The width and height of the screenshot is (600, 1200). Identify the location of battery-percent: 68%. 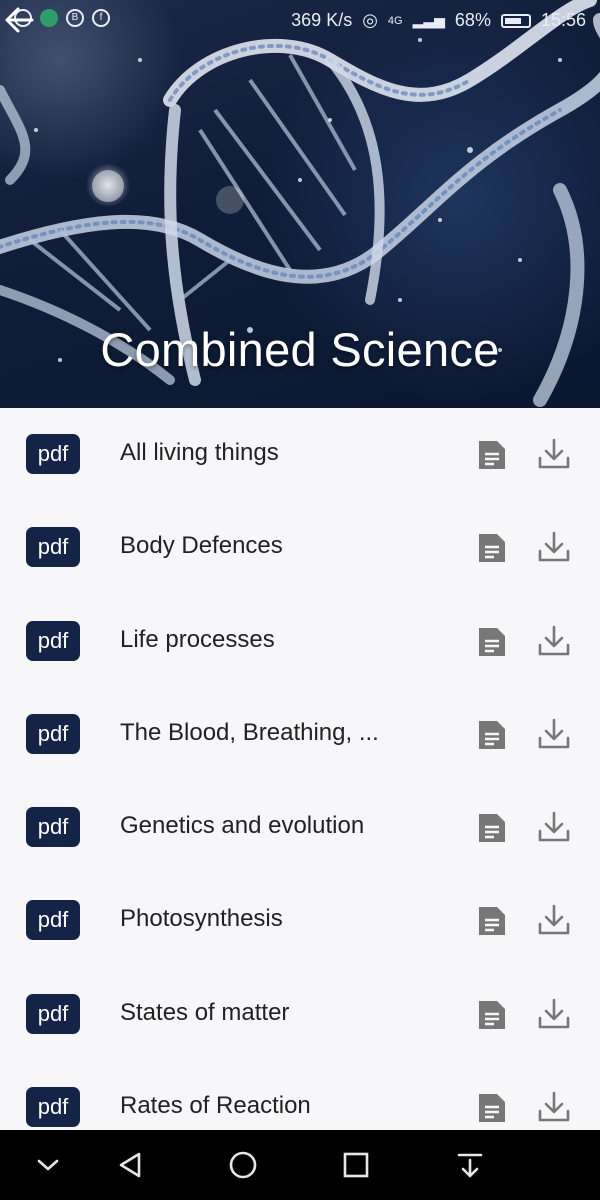
(472, 20).